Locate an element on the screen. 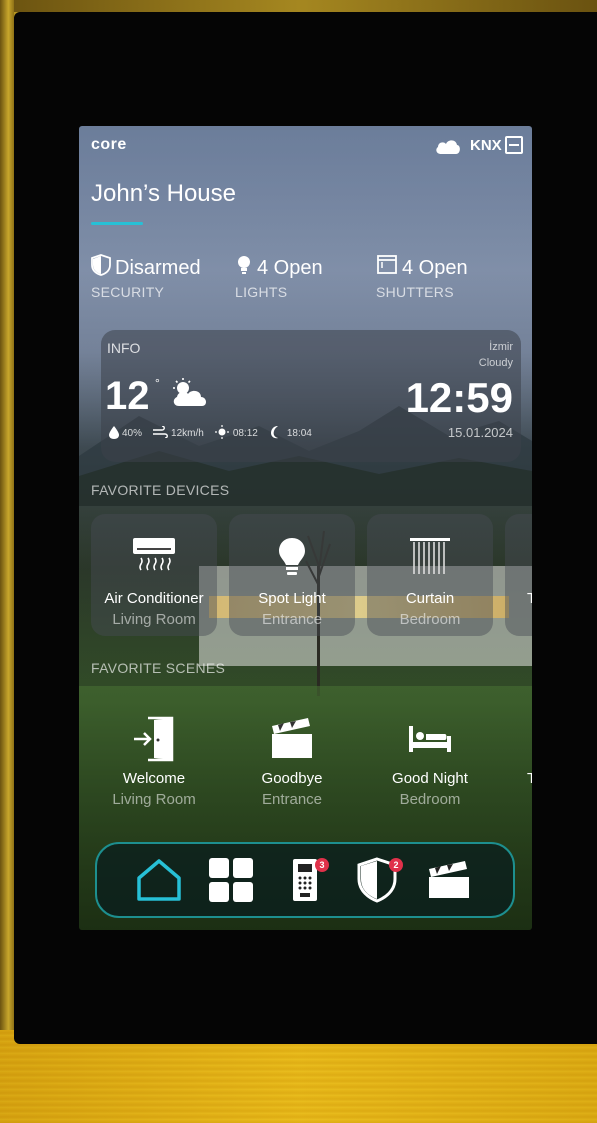 The height and width of the screenshot is (1123, 597). device-card-air-conditioner: Air Conditioner Living Room is located at coordinates (154, 575).